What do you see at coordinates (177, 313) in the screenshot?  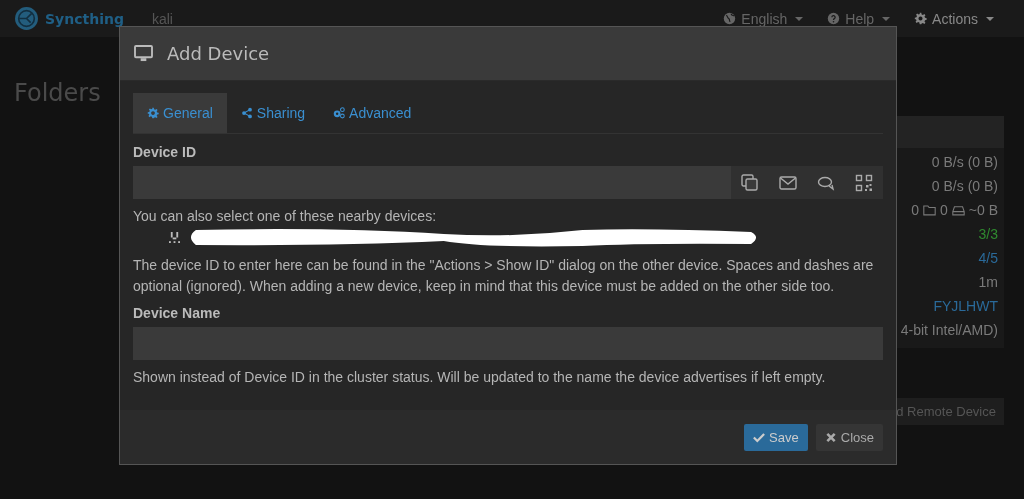 I see `field-label: Device Name` at bounding box center [177, 313].